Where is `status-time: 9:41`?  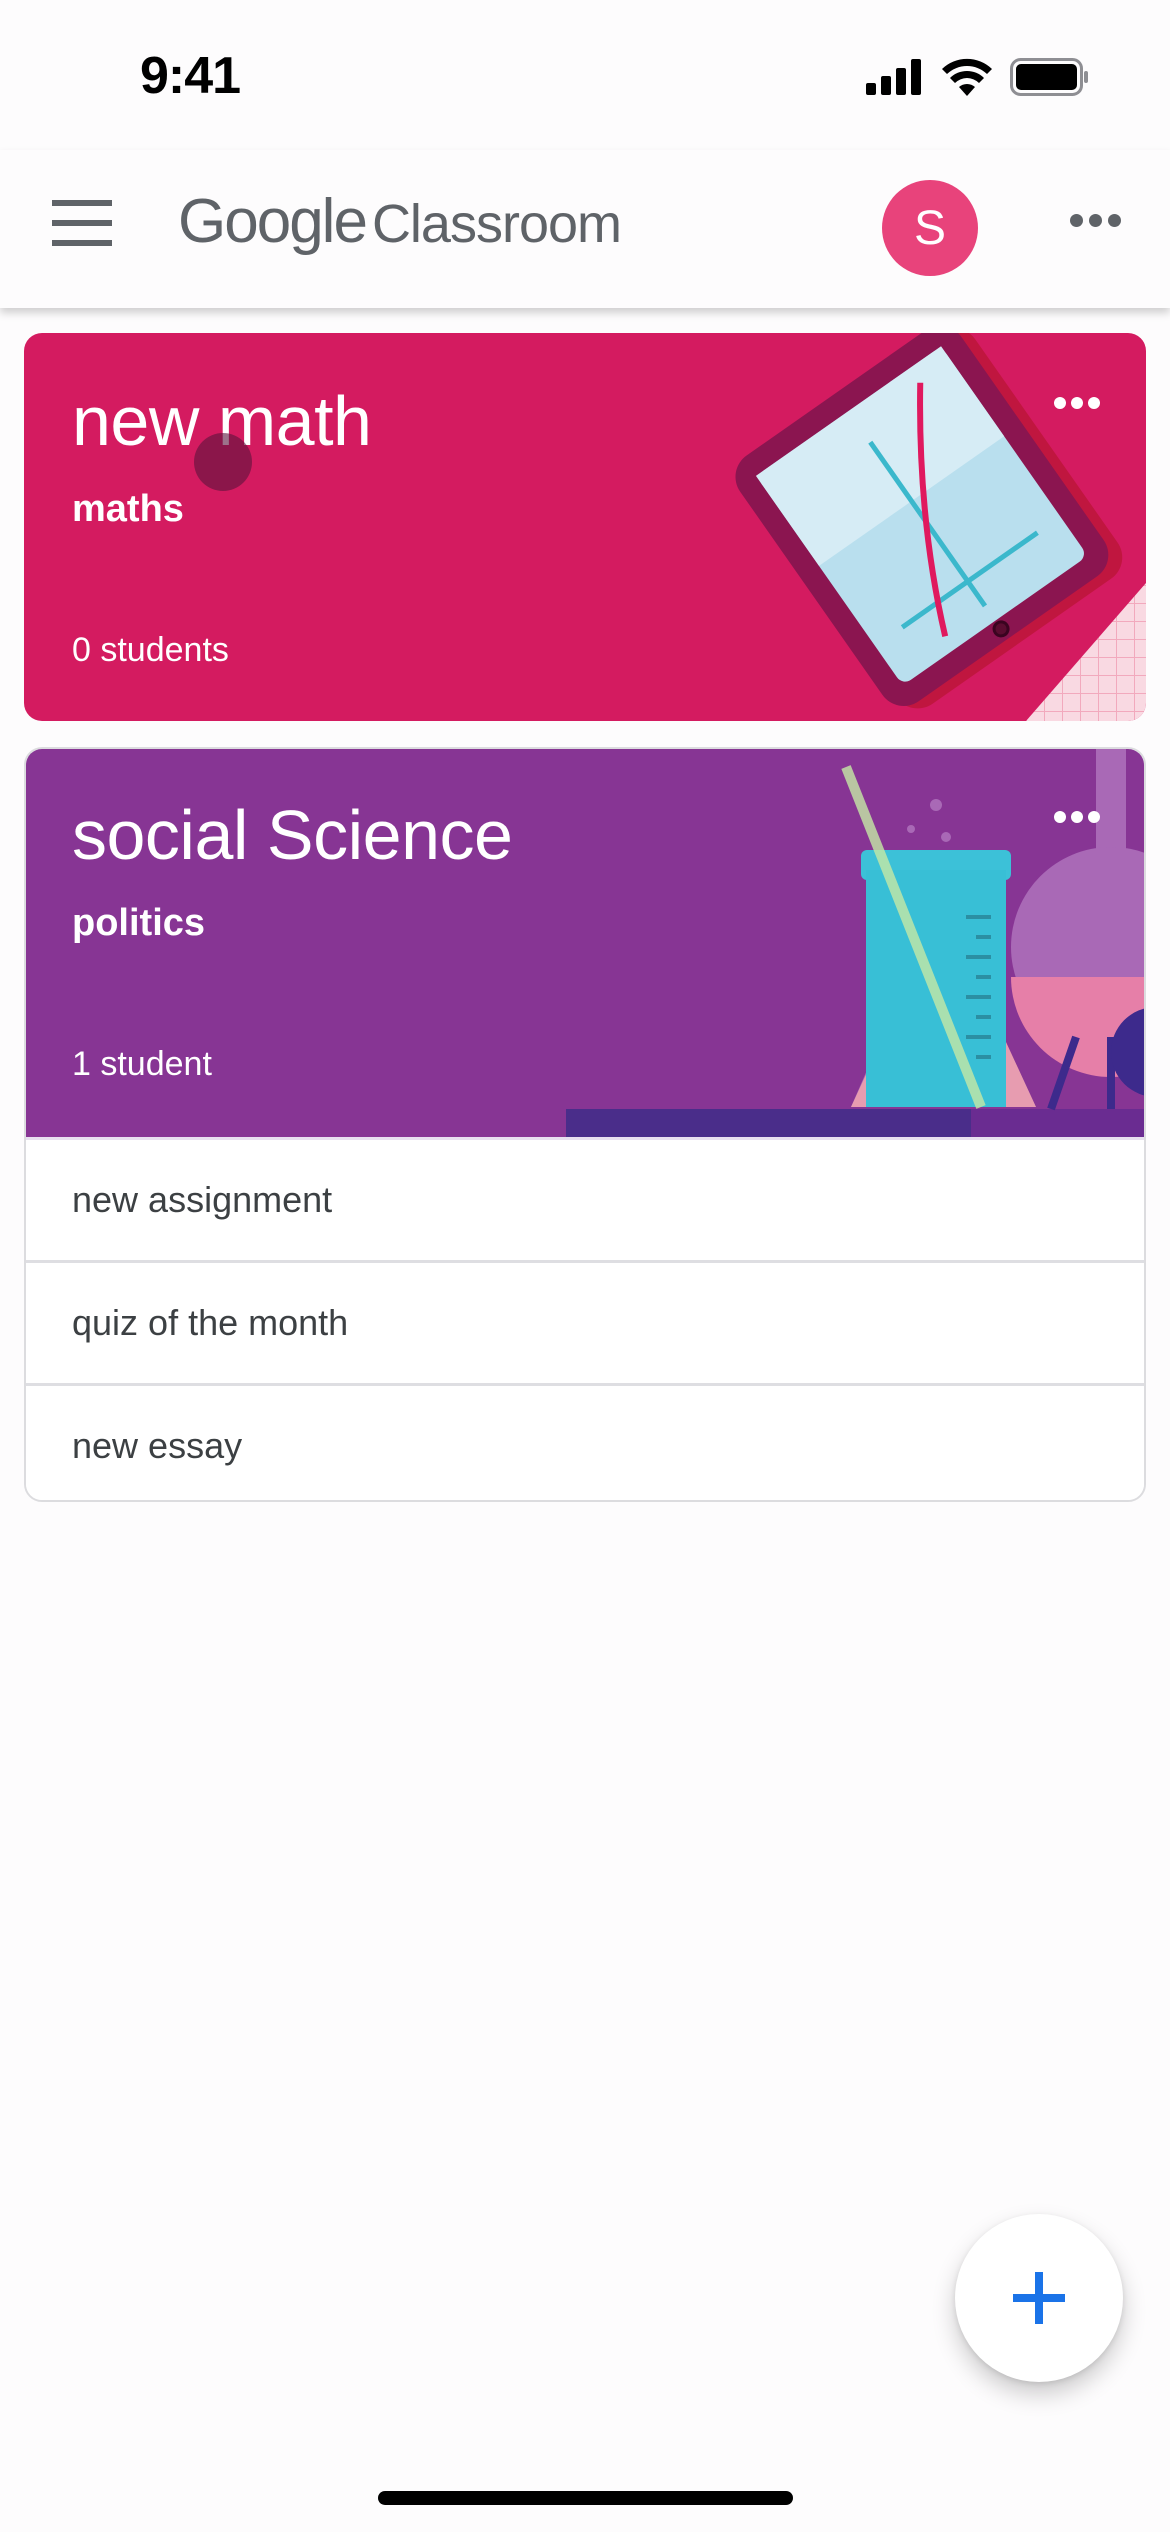 status-time: 9:41 is located at coordinates (190, 76).